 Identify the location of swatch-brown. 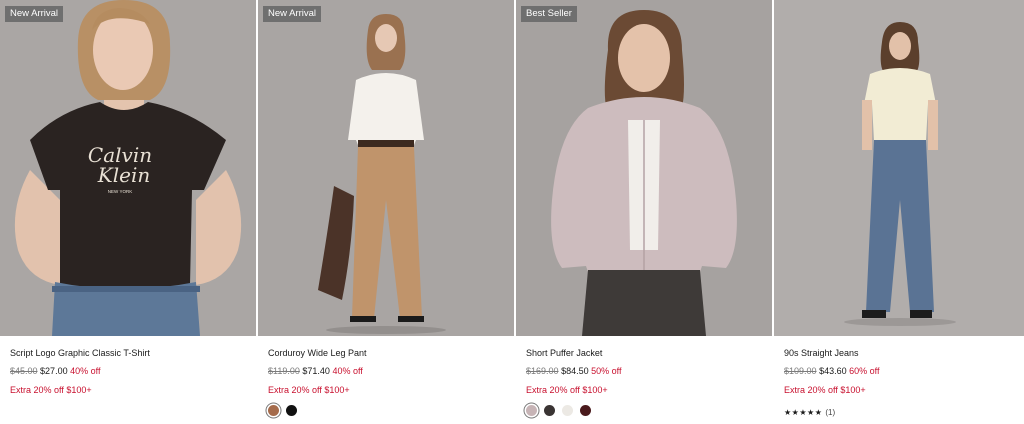
(273, 410).